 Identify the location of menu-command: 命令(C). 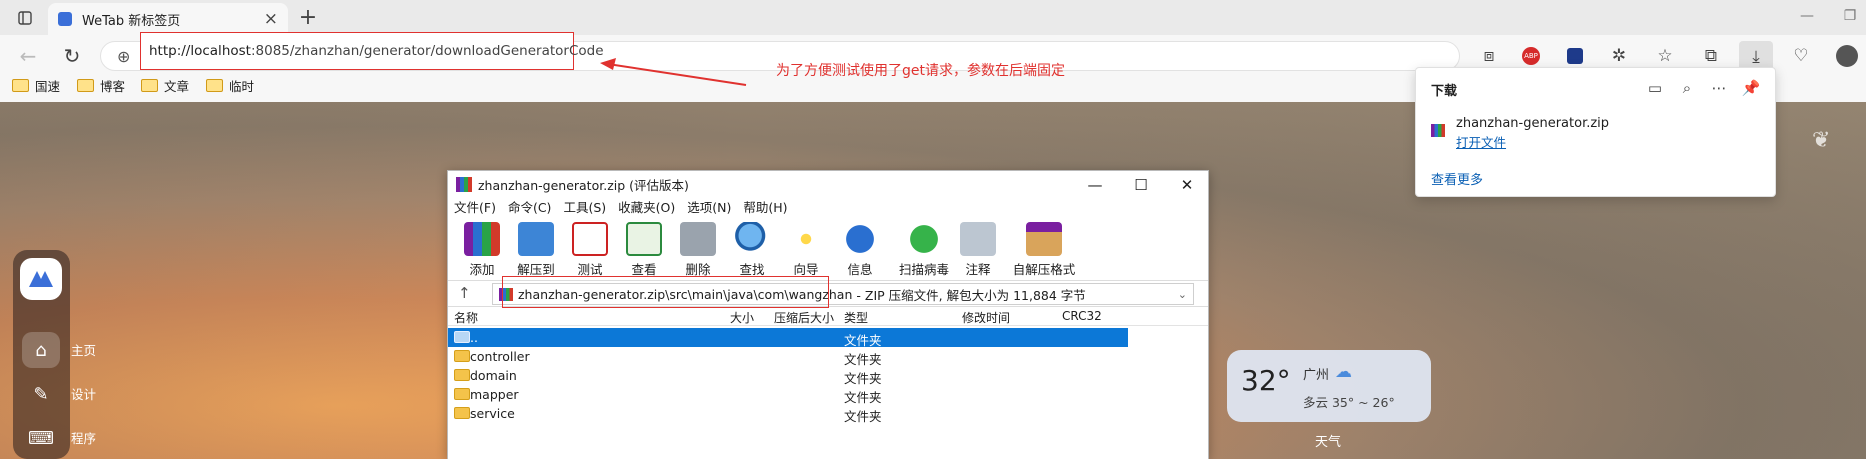
(529, 208).